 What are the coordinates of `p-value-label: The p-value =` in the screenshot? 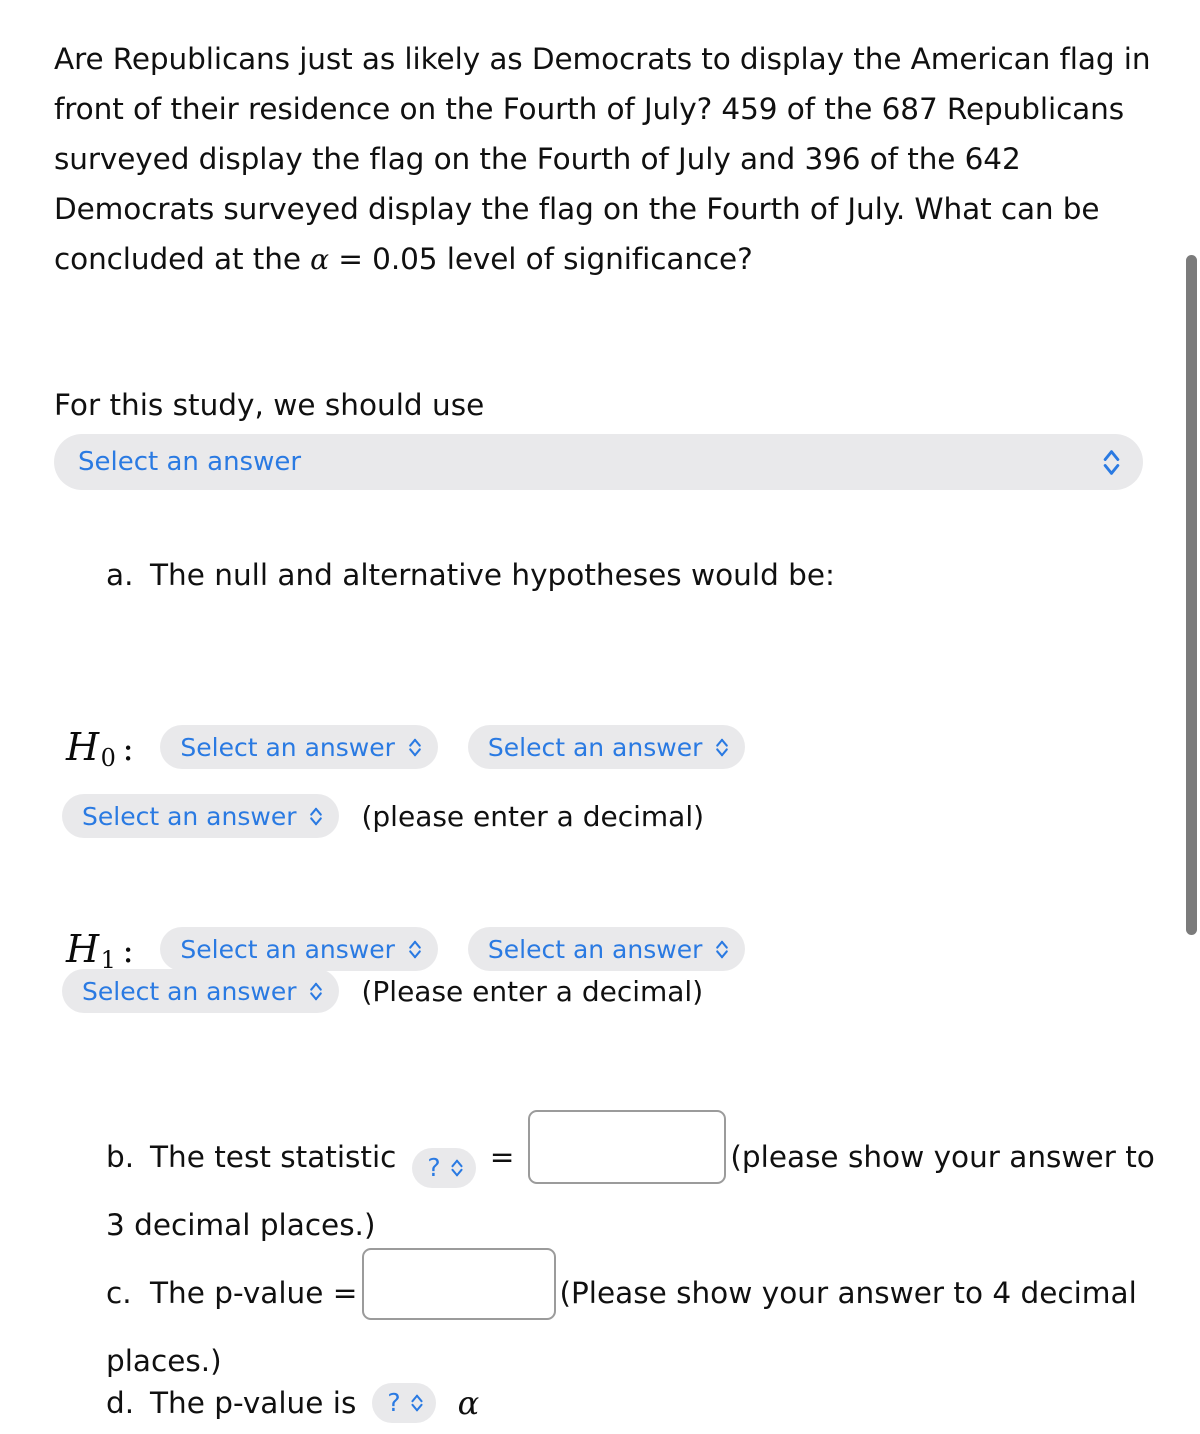 It's located at (254, 1293).